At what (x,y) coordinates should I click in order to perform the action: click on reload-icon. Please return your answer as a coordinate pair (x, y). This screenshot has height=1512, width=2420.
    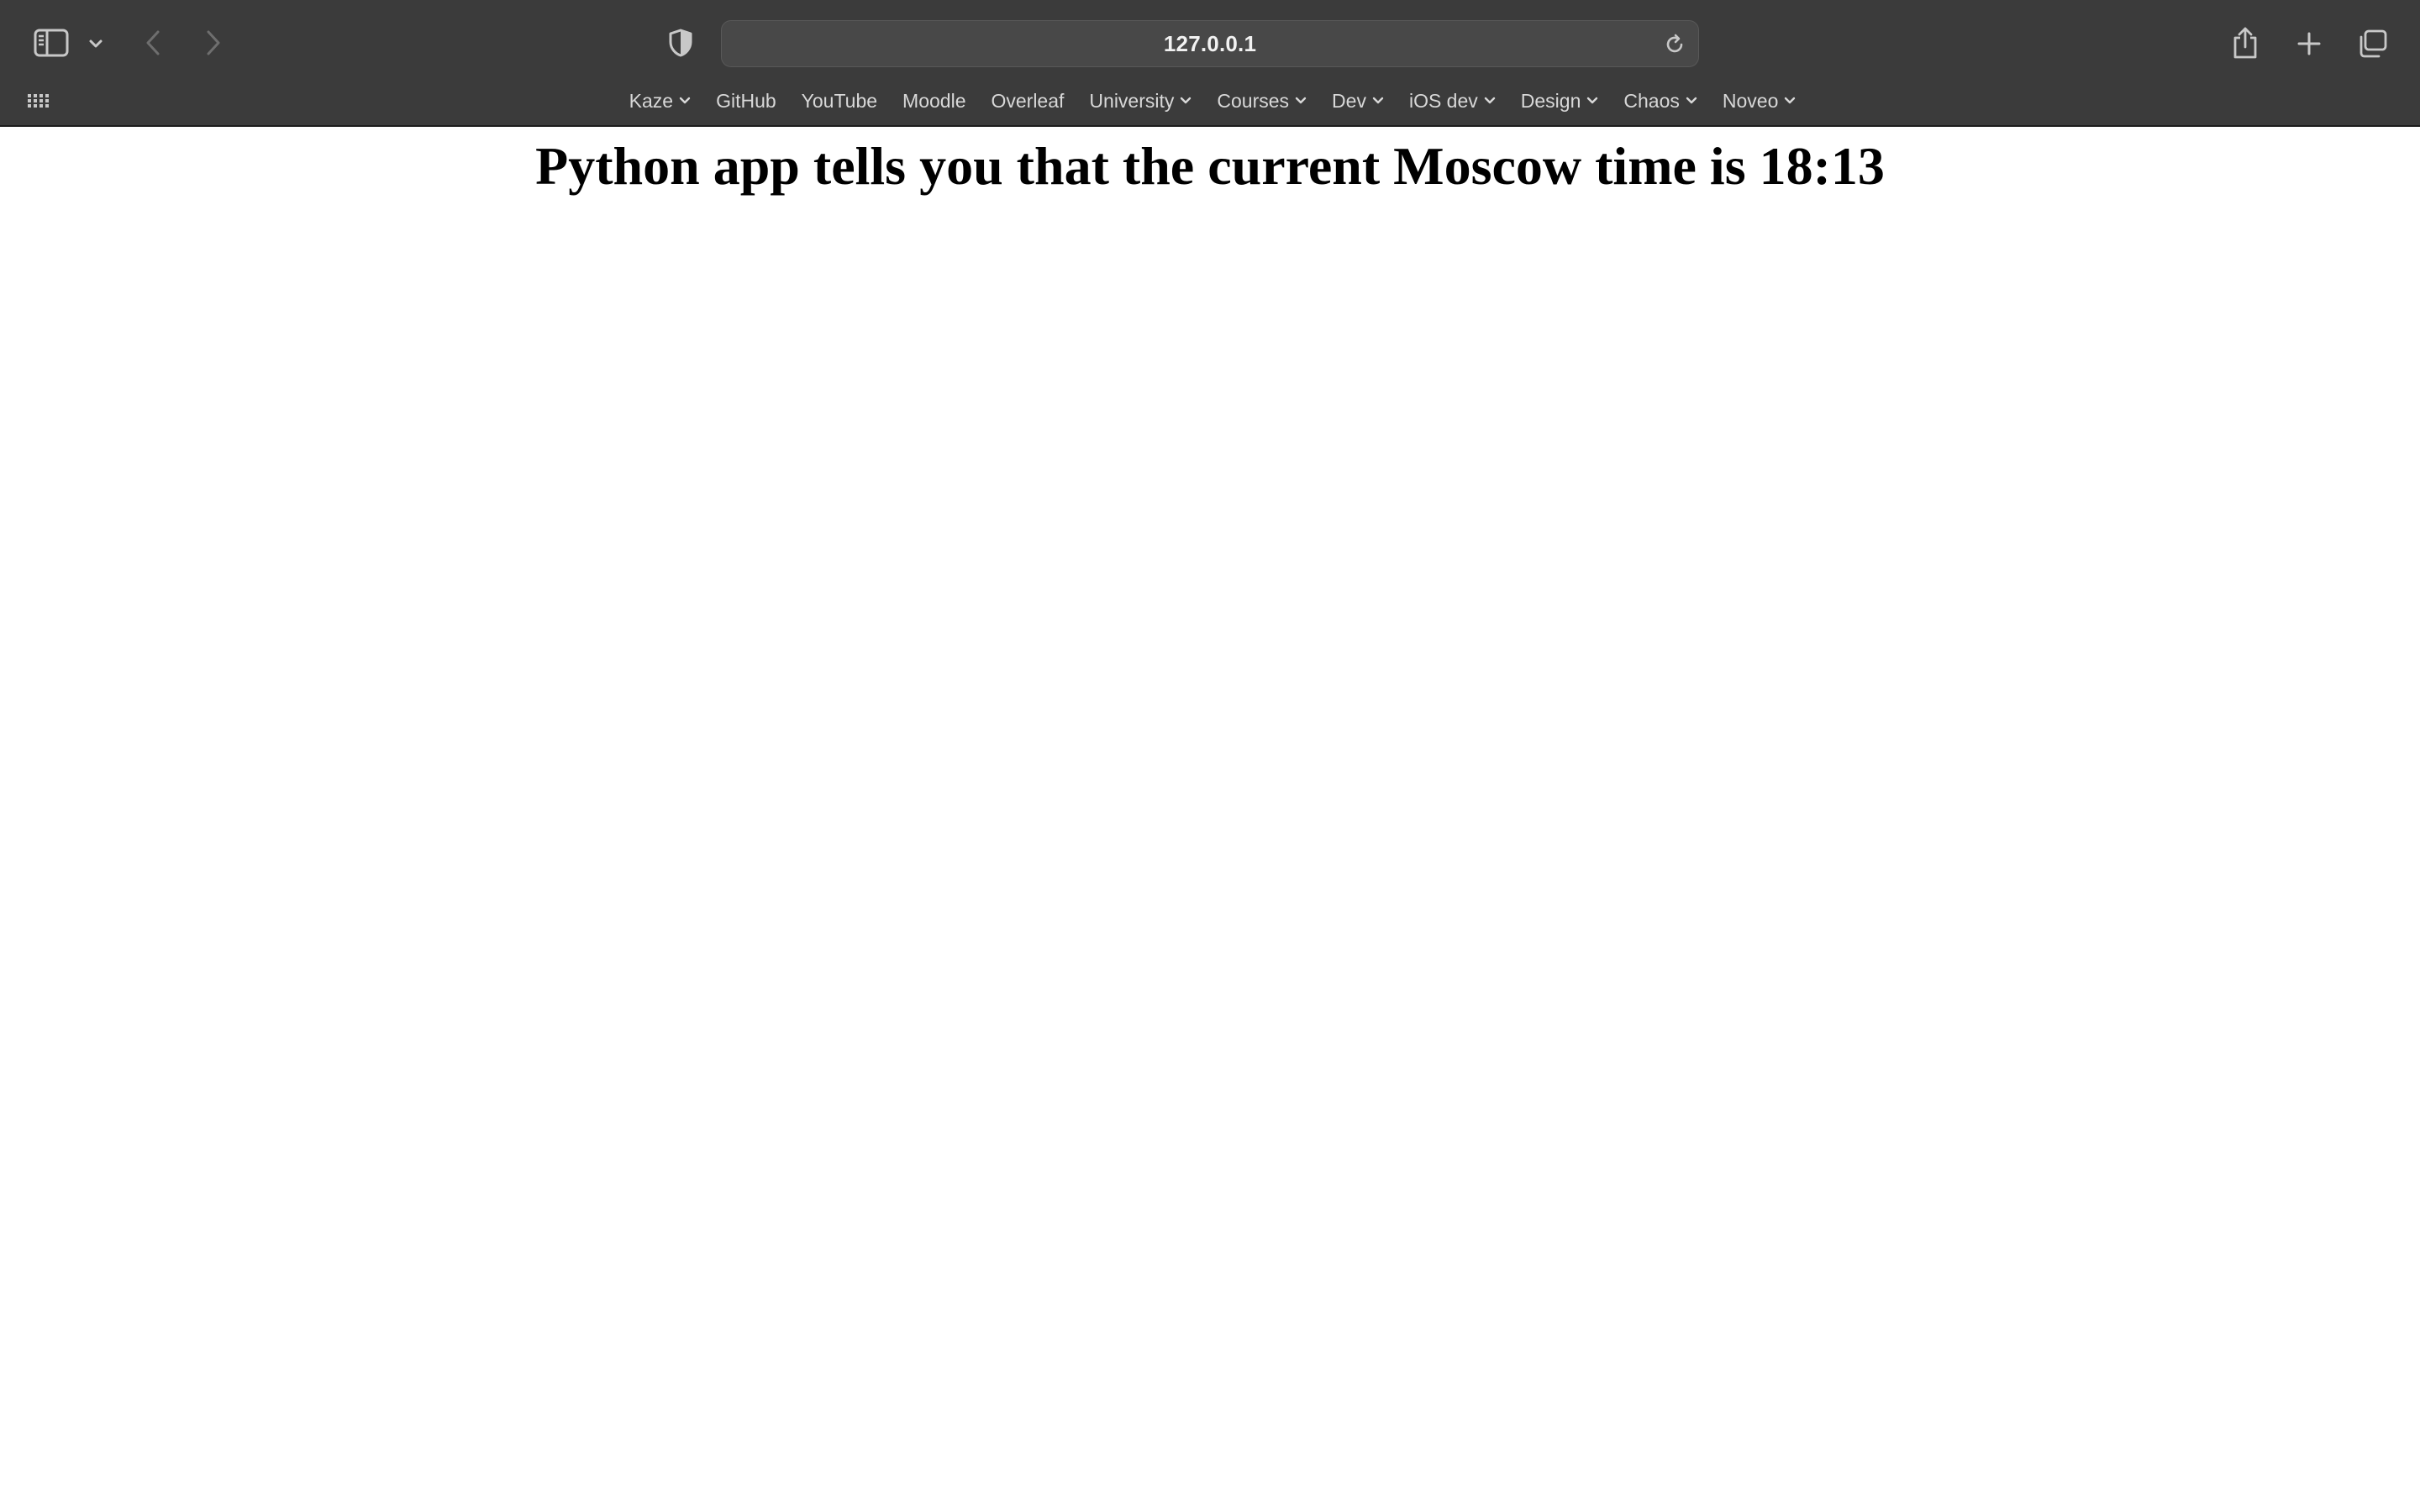
    Looking at the image, I should click on (1675, 44).